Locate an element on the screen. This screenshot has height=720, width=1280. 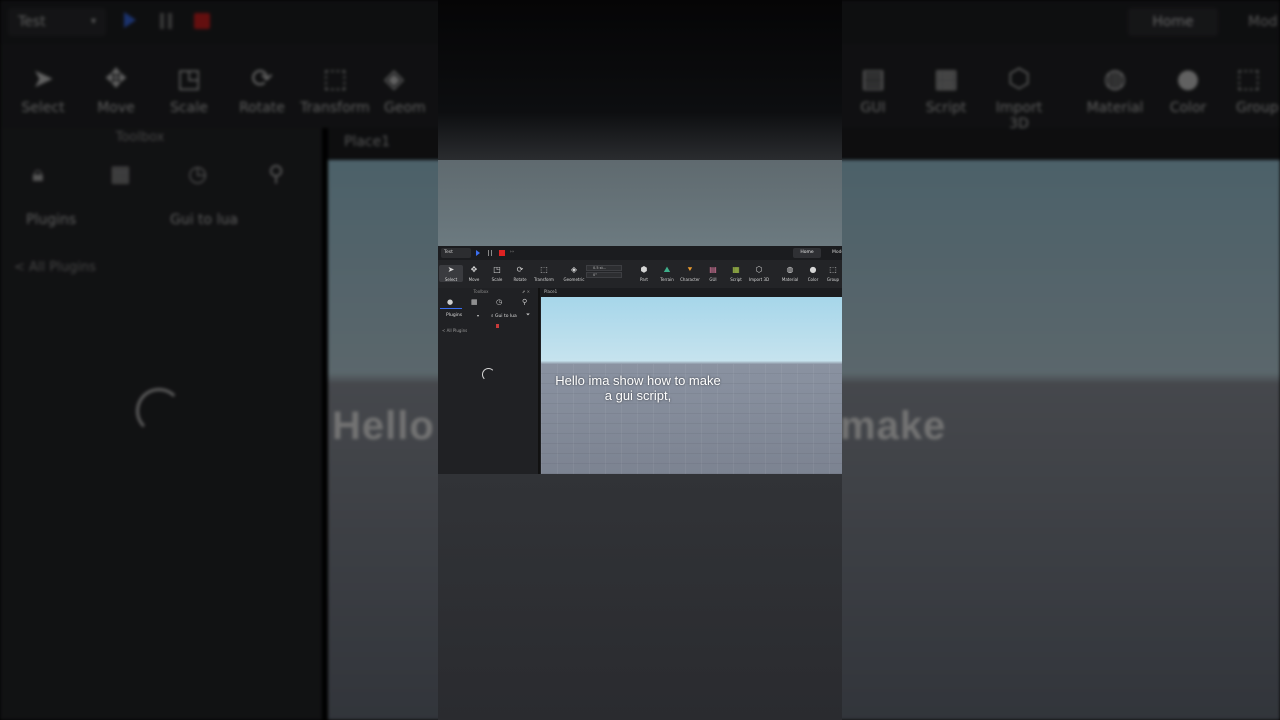
rotate-increment-field: 0° is located at coordinates (604, 275).